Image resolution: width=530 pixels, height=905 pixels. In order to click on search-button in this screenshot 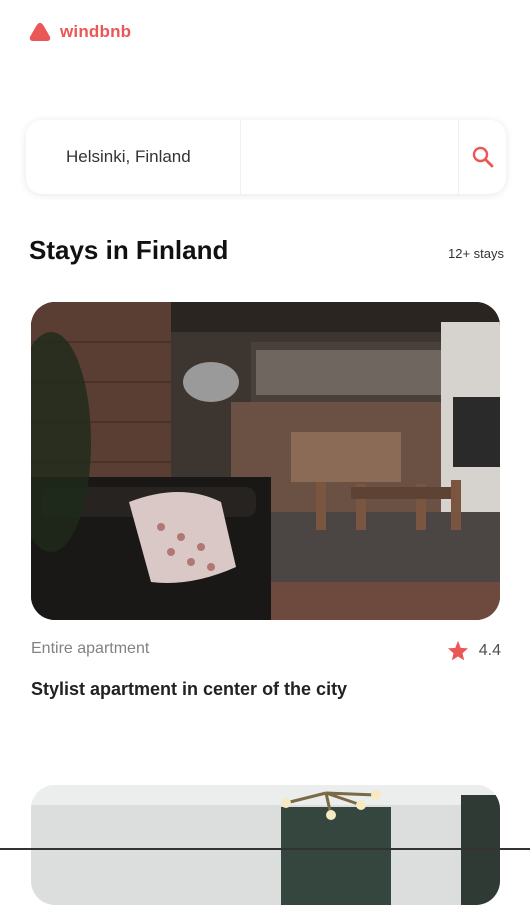, I will do `click(482, 157)`.